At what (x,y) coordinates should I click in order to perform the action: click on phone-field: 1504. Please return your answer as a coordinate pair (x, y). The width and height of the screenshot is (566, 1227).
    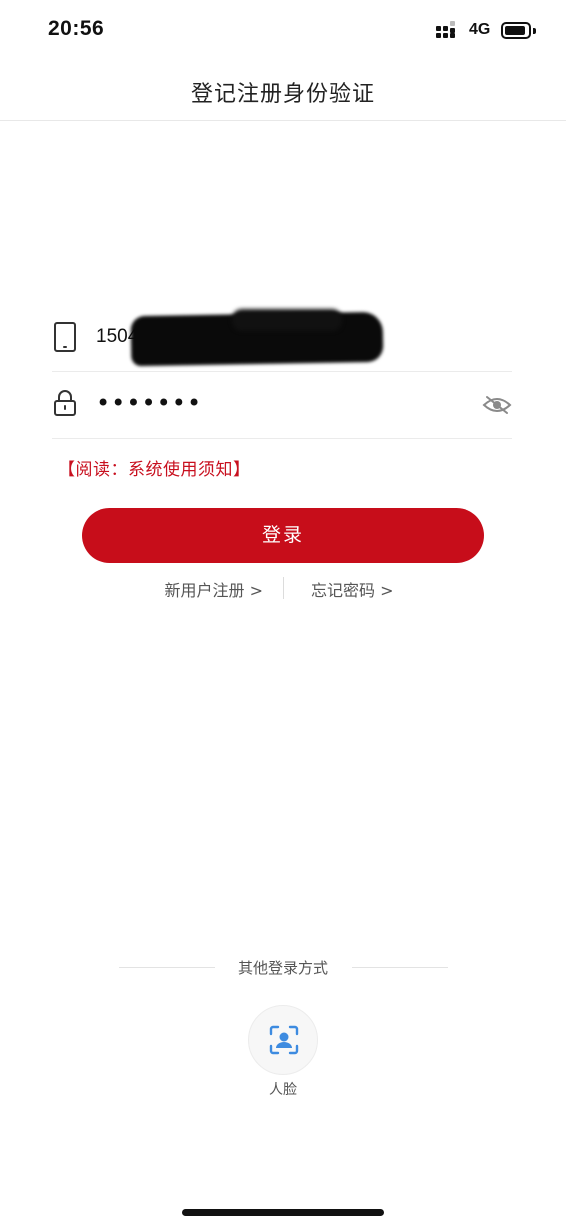
    Looking at the image, I should click on (282, 339).